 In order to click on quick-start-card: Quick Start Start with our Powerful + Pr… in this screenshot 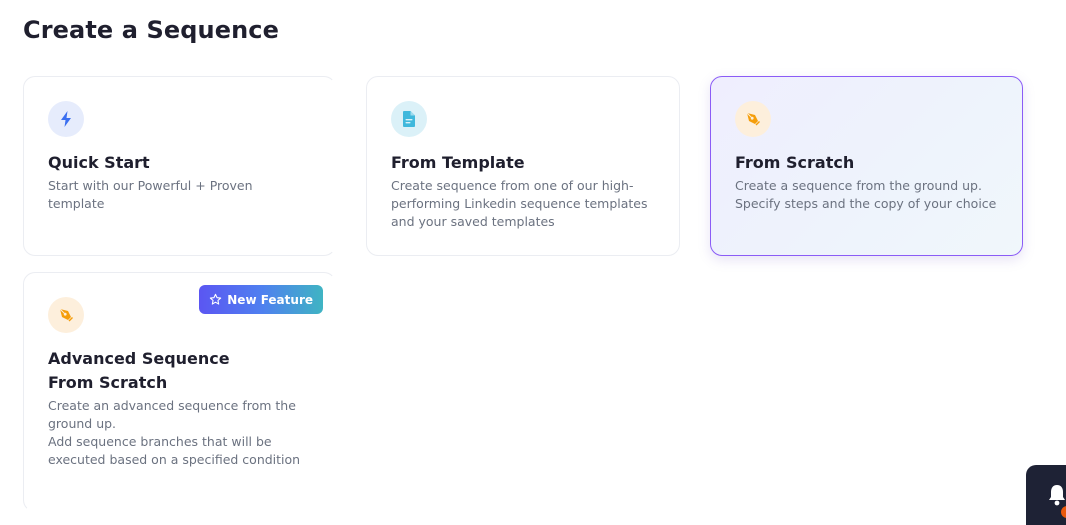, I will do `click(179, 166)`.